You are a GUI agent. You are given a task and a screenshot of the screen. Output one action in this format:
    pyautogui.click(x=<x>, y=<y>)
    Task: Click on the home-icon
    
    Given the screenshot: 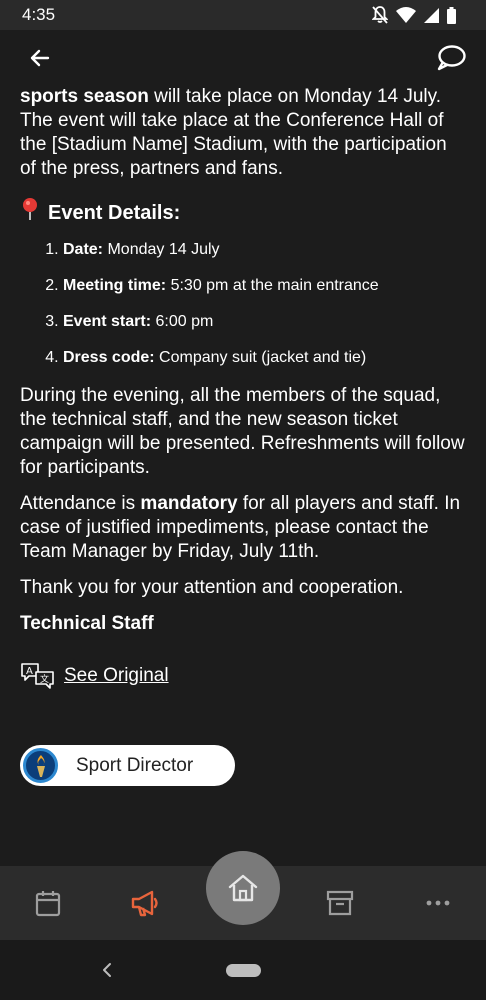 What is the action you would take?
    pyautogui.click(x=243, y=888)
    